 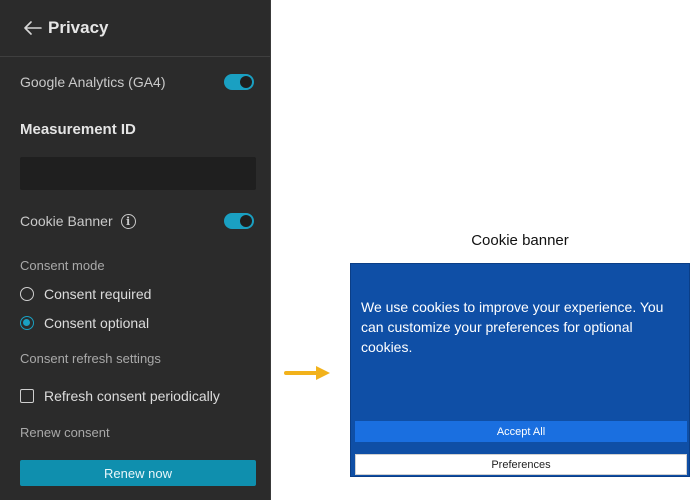 I want to click on ga4-row: Google Analytics (GA4), so click(x=137, y=82).